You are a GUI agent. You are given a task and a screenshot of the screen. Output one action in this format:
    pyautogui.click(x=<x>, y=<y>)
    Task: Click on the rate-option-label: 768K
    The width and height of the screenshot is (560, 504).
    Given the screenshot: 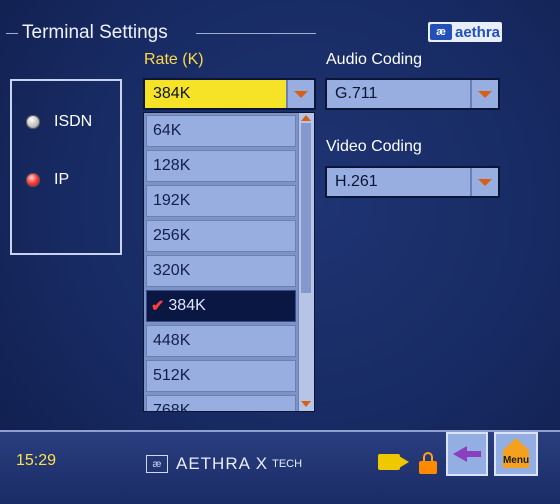 What is the action you would take?
    pyautogui.click(x=172, y=407)
    